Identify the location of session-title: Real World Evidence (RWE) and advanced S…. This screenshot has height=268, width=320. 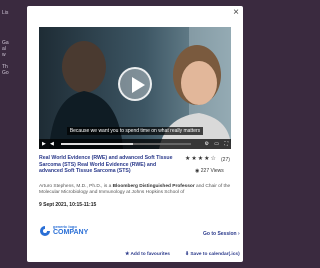
(109, 165).